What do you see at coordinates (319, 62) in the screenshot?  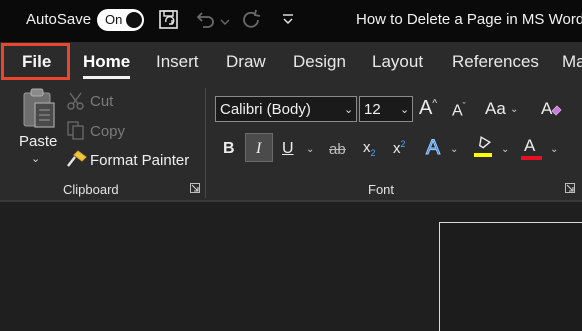 I see `tab-design: Design` at bounding box center [319, 62].